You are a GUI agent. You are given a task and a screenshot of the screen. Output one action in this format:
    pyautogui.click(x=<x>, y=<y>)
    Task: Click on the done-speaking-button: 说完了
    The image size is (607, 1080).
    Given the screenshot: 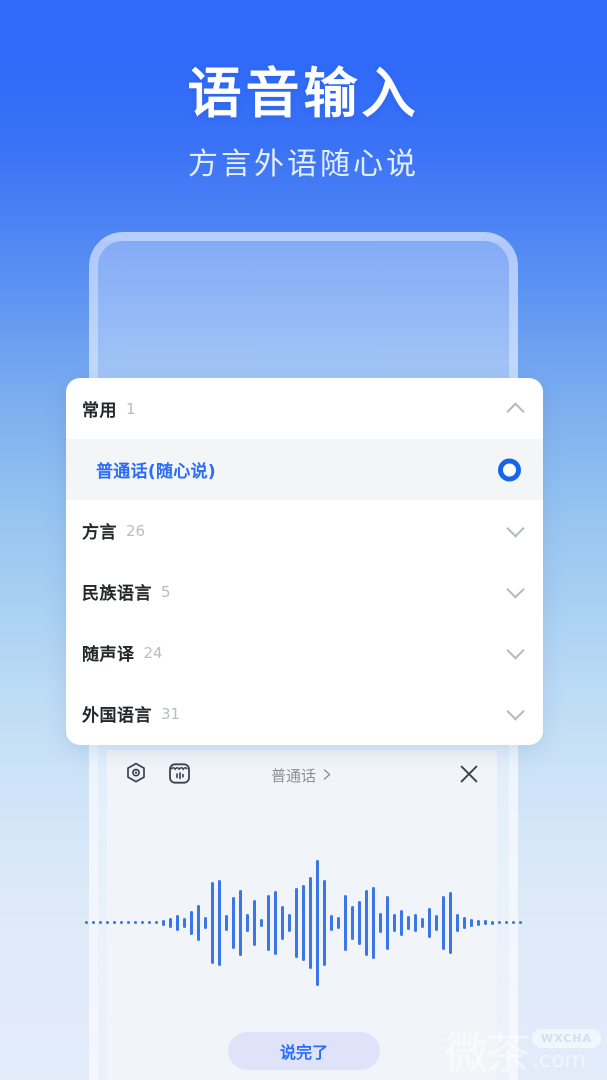 What is the action you would take?
    pyautogui.click(x=304, y=1051)
    